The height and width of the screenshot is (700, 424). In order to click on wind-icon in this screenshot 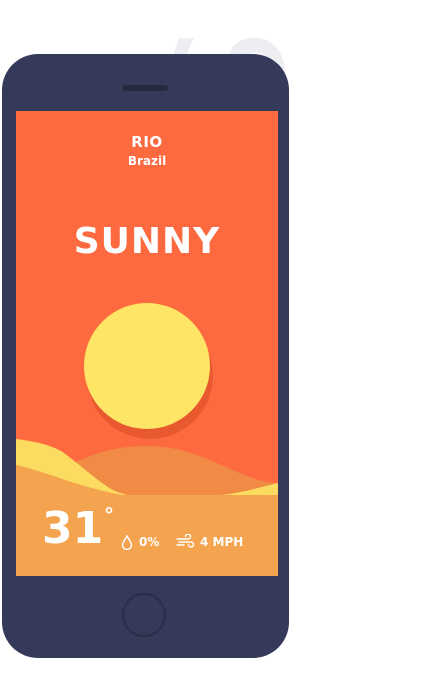, I will do `click(185, 541)`.